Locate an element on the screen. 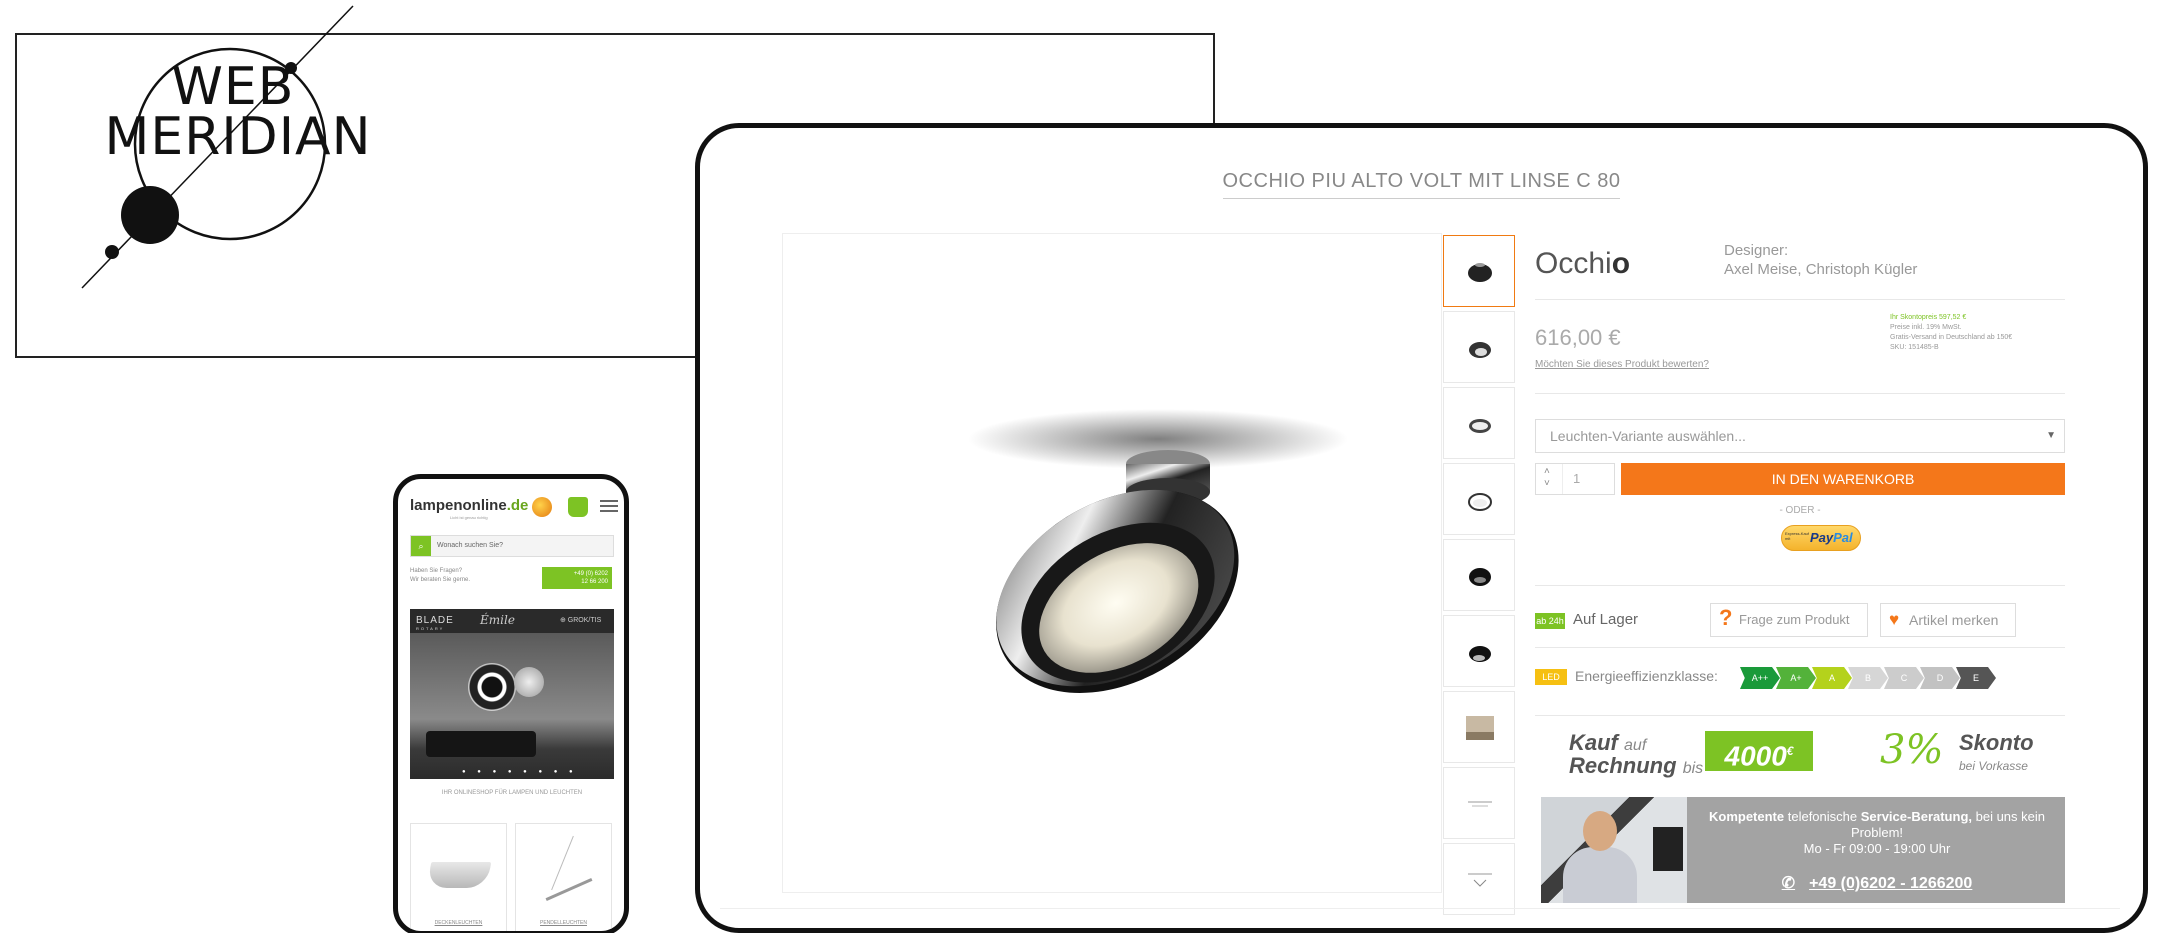 The height and width of the screenshot is (933, 2158). energy-class-1: A++ is located at coordinates (1760, 678).